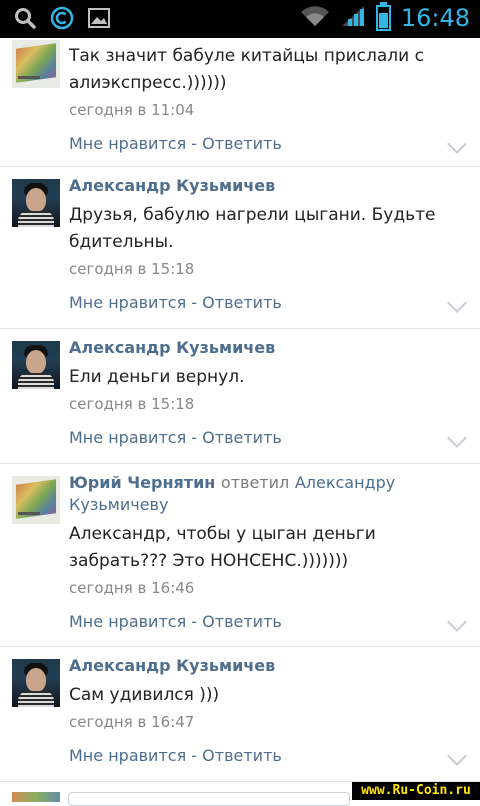 The height and width of the screenshot is (806, 480). I want to click on watermark: www.Ru-Coin.ru, so click(416, 791).